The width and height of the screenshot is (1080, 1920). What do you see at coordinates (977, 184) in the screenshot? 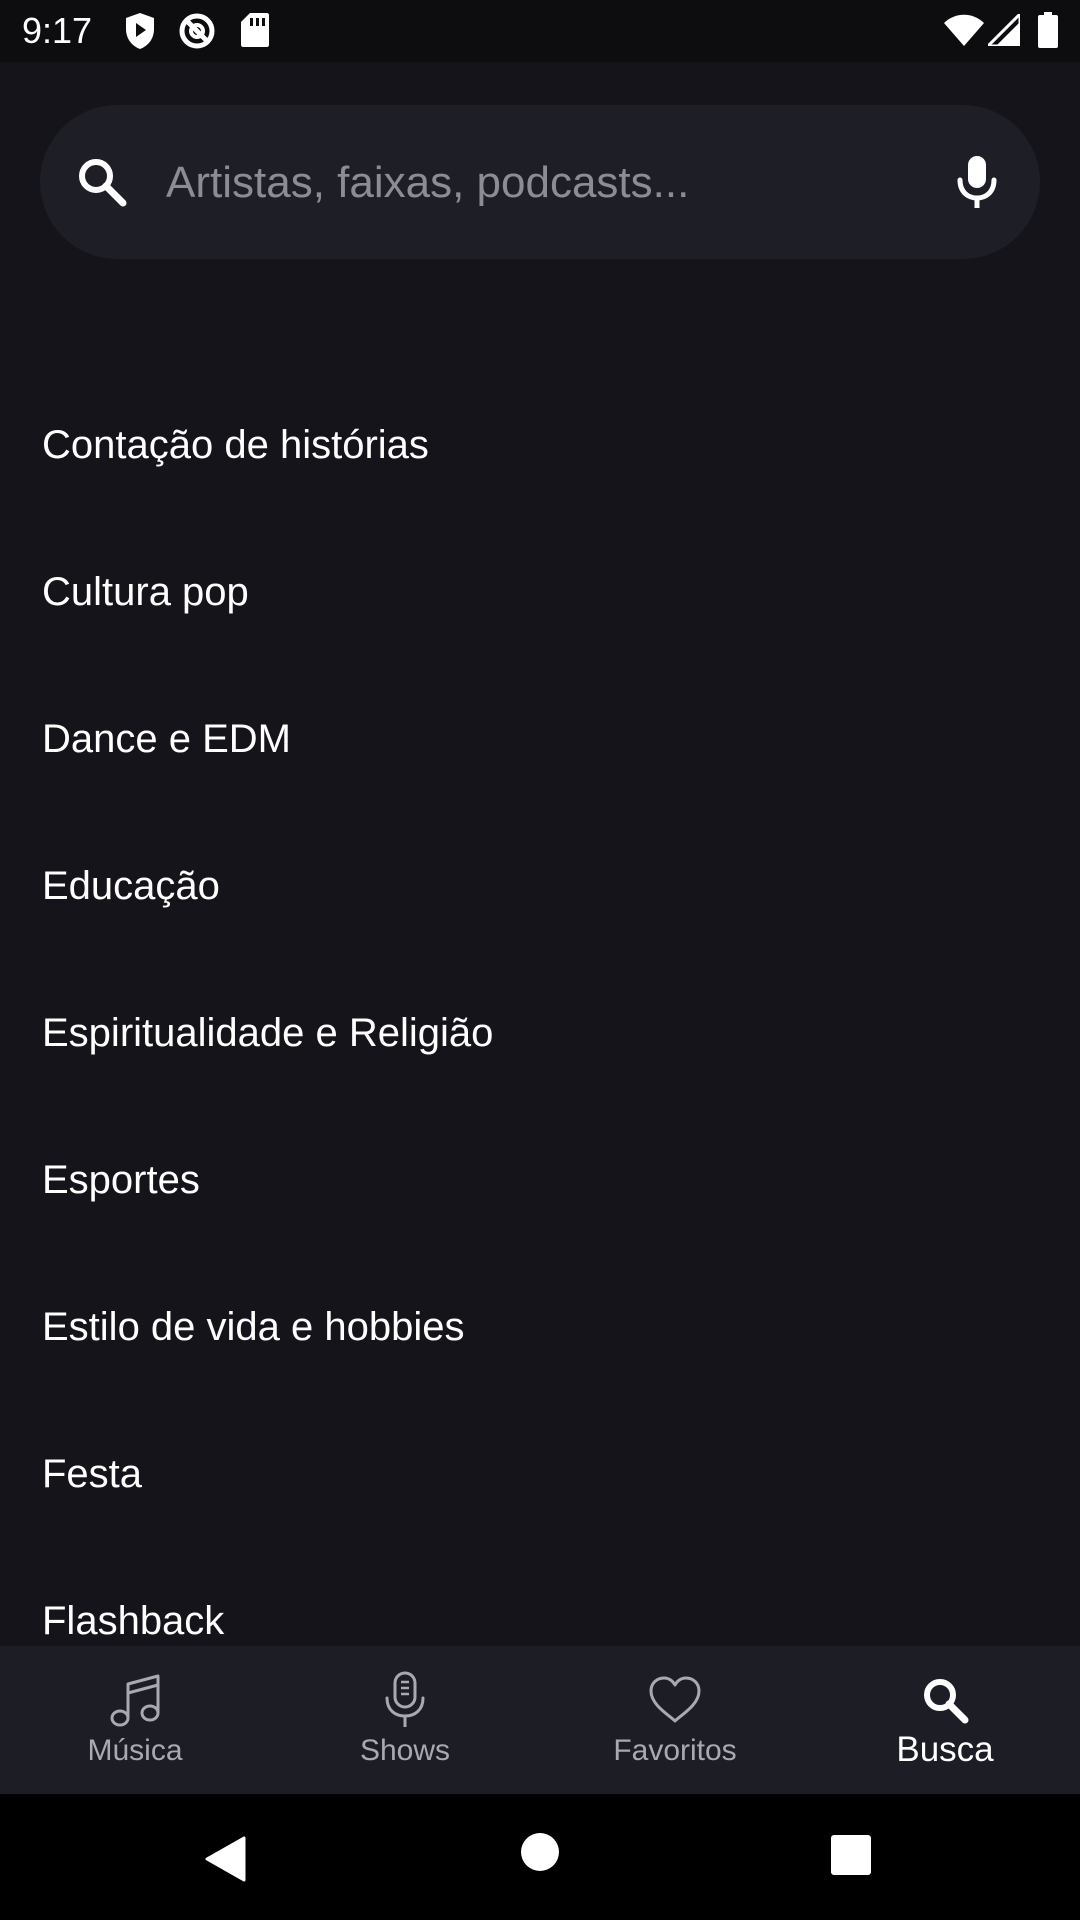
I see `mic-icon` at bounding box center [977, 184].